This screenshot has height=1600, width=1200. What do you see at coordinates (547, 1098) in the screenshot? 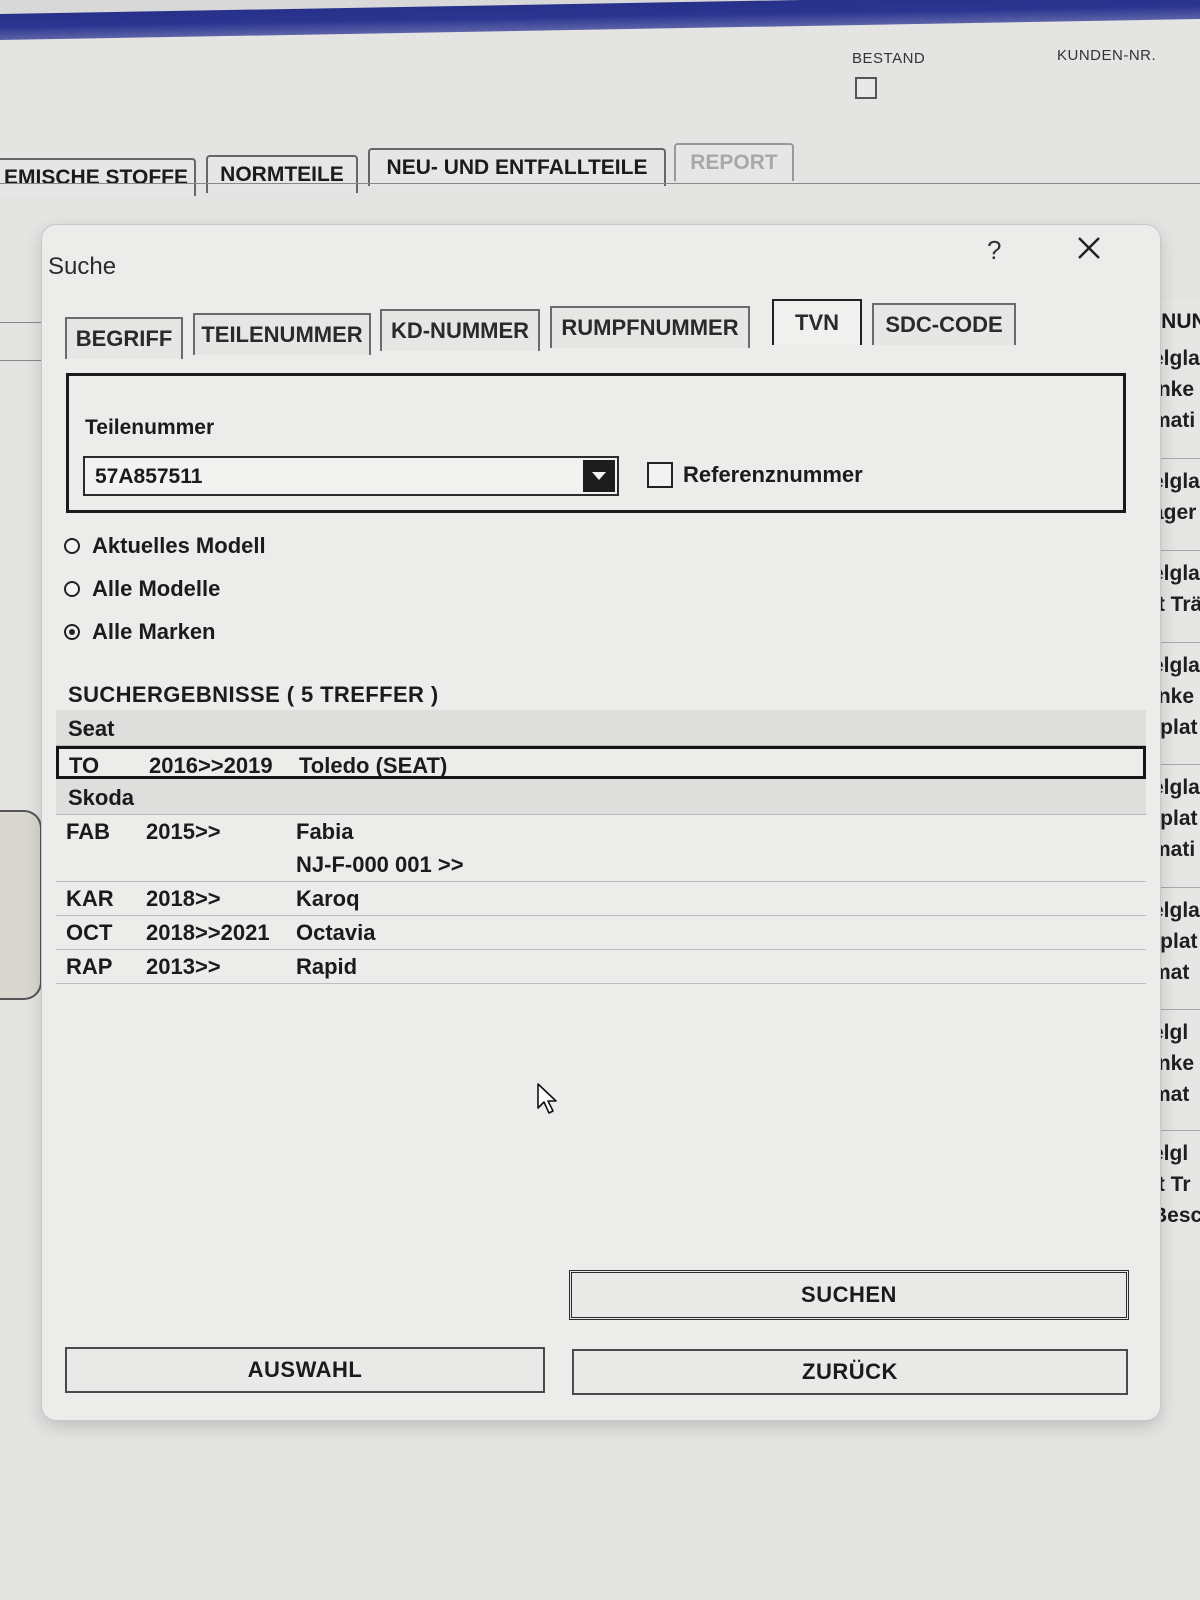
I see `mouse-pointer-icon` at bounding box center [547, 1098].